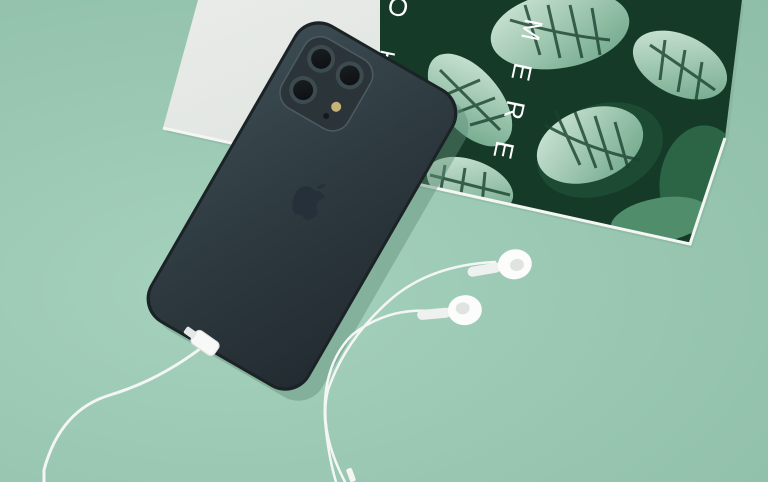 This screenshot has width=768, height=482. What do you see at coordinates (382, 395) in the screenshot?
I see `earphone-wire-right` at bounding box center [382, 395].